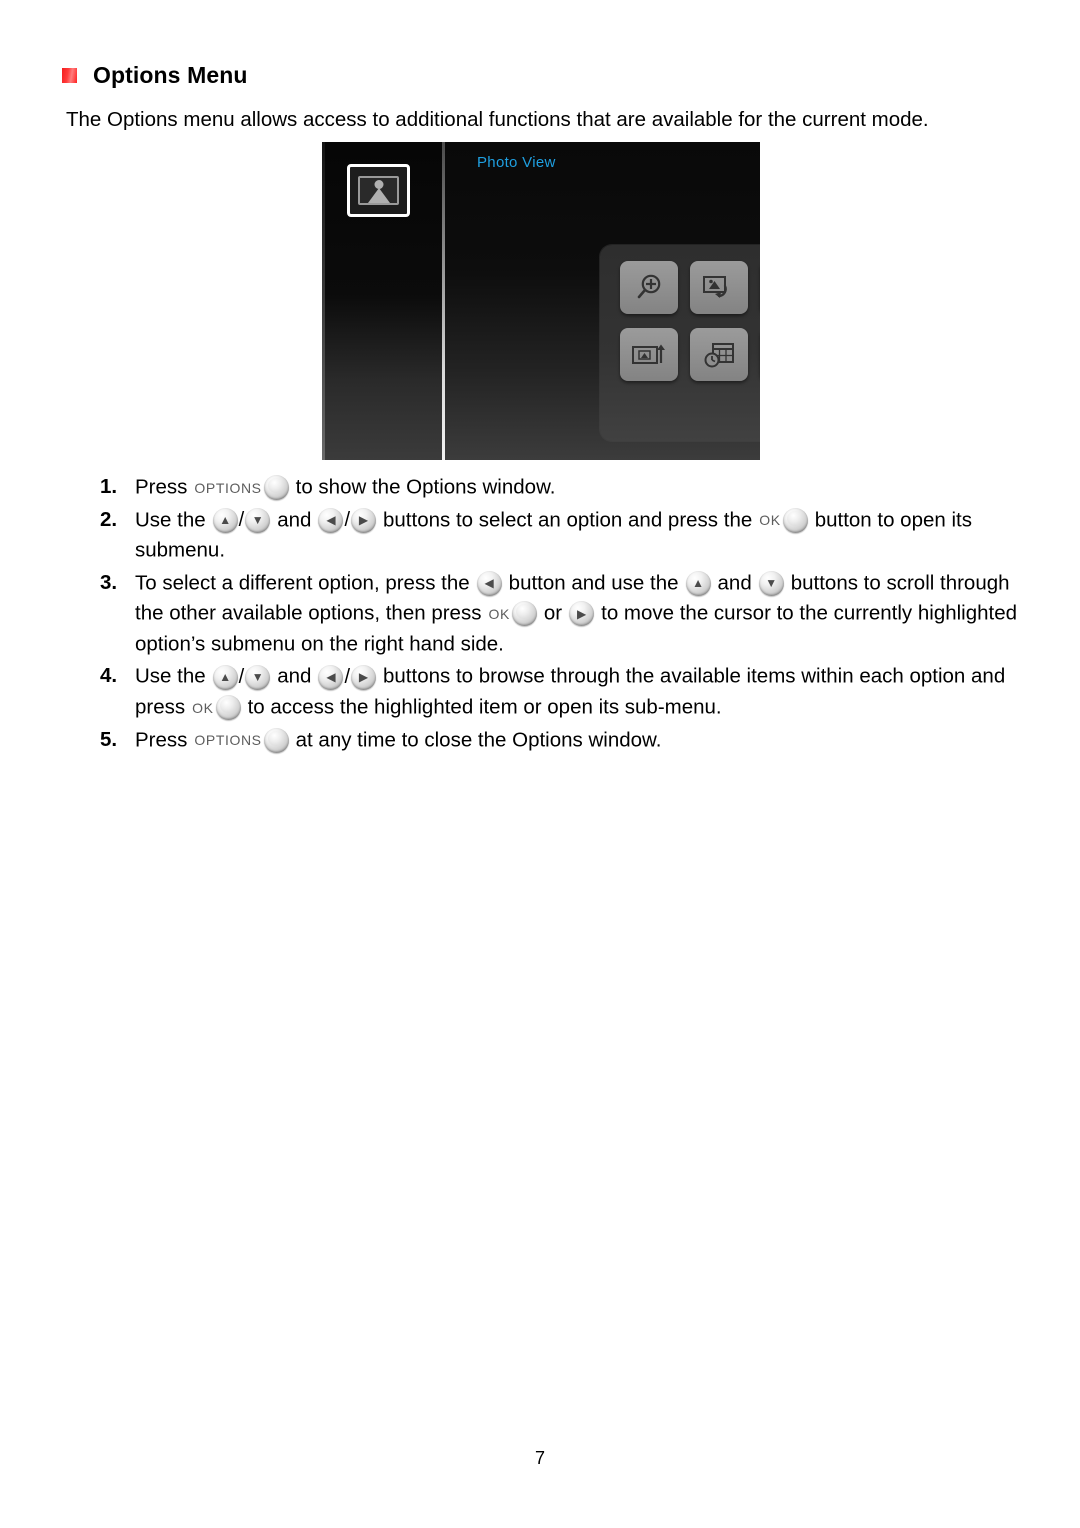  I want to click on rotate-photo-icon, so click(715, 286).